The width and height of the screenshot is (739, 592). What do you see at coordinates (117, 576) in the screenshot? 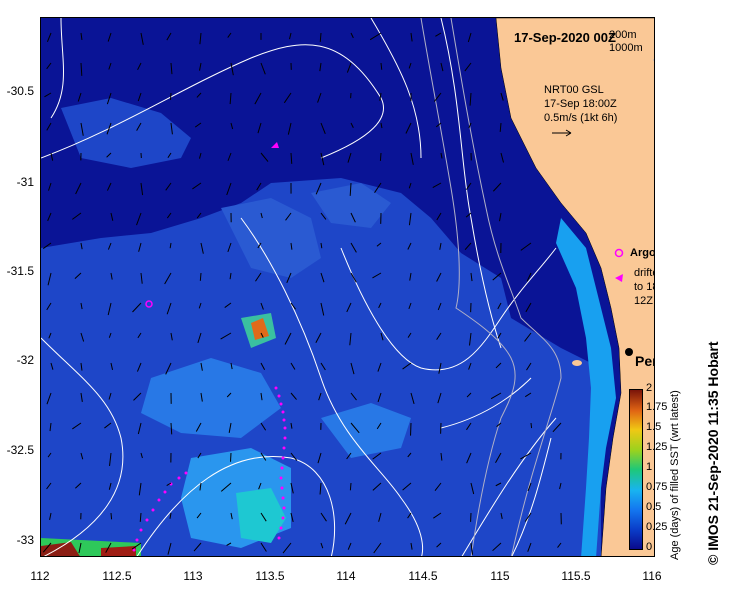
I see `x-tick: 112.5` at bounding box center [117, 576].